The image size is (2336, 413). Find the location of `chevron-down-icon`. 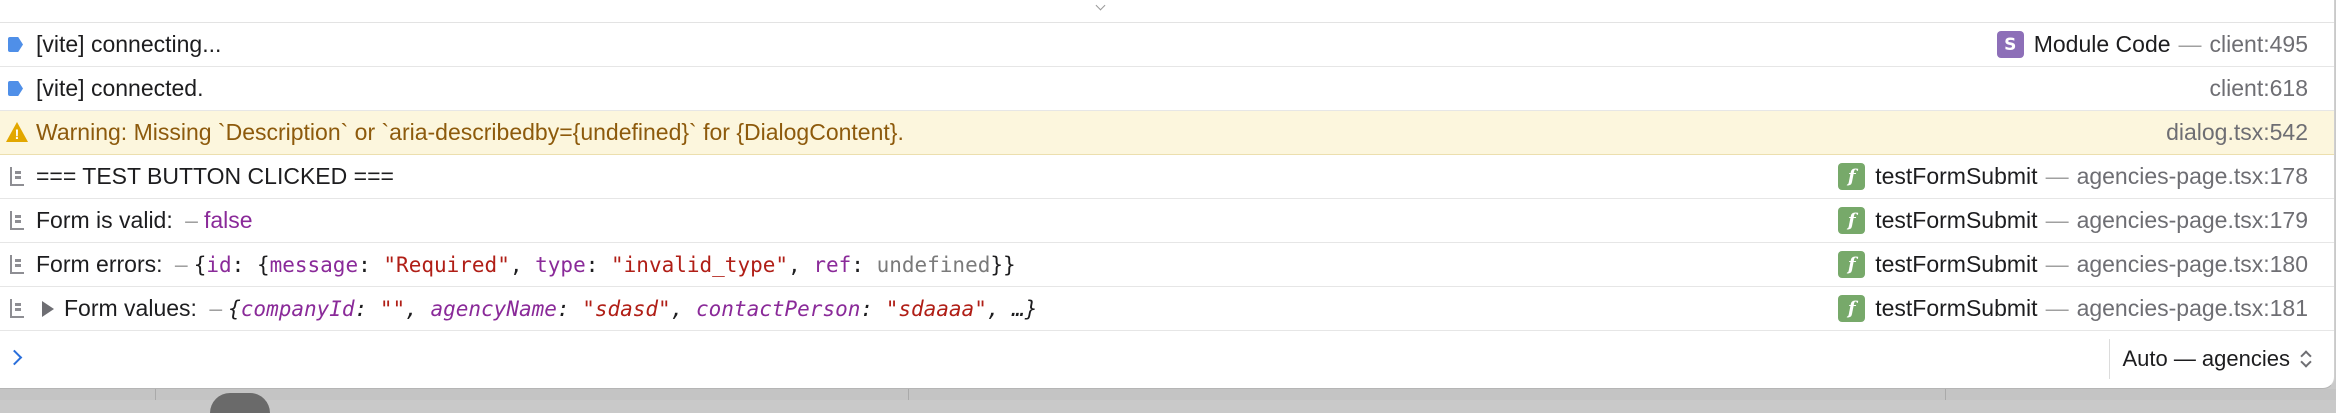

chevron-down-icon is located at coordinates (1100, 5).